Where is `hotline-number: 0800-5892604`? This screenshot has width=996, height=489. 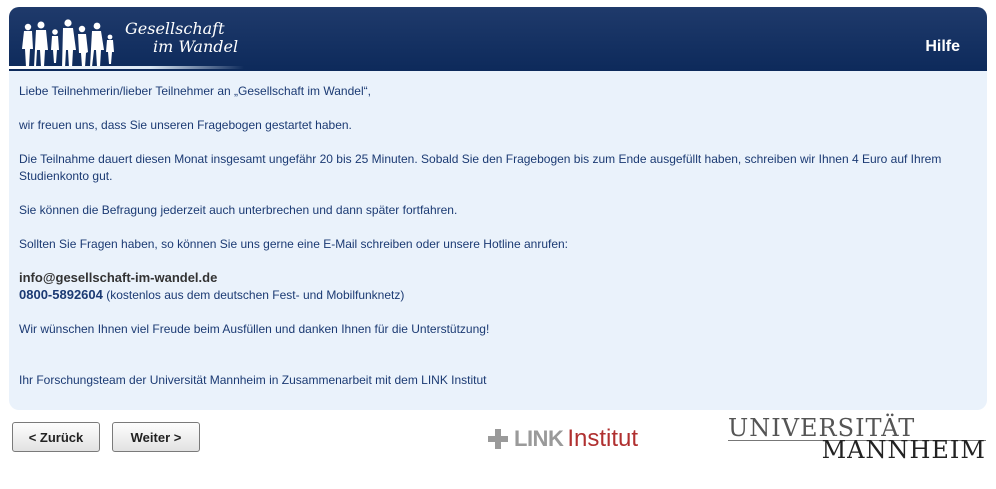 hotline-number: 0800-5892604 is located at coordinates (61, 294).